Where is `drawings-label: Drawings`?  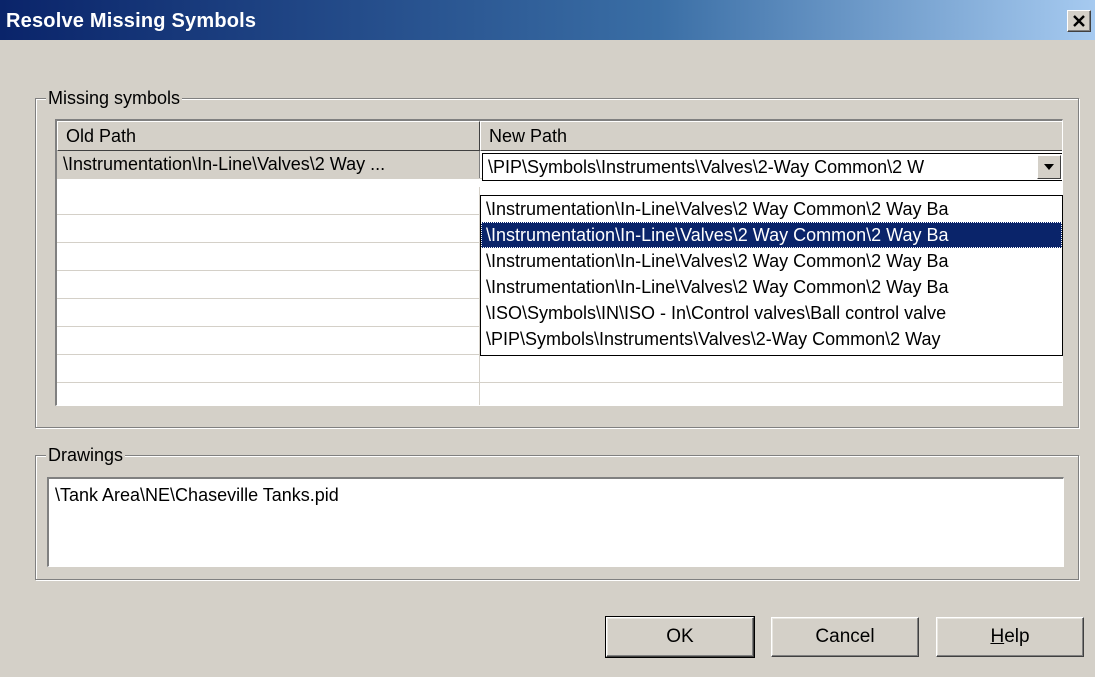 drawings-label: Drawings is located at coordinates (86, 455).